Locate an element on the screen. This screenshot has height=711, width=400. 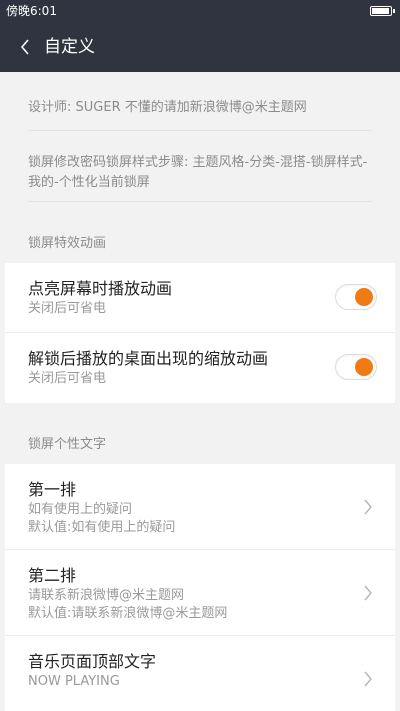
setting-default: 默认值:请联系新浪微博@米主题网 is located at coordinates (128, 613).